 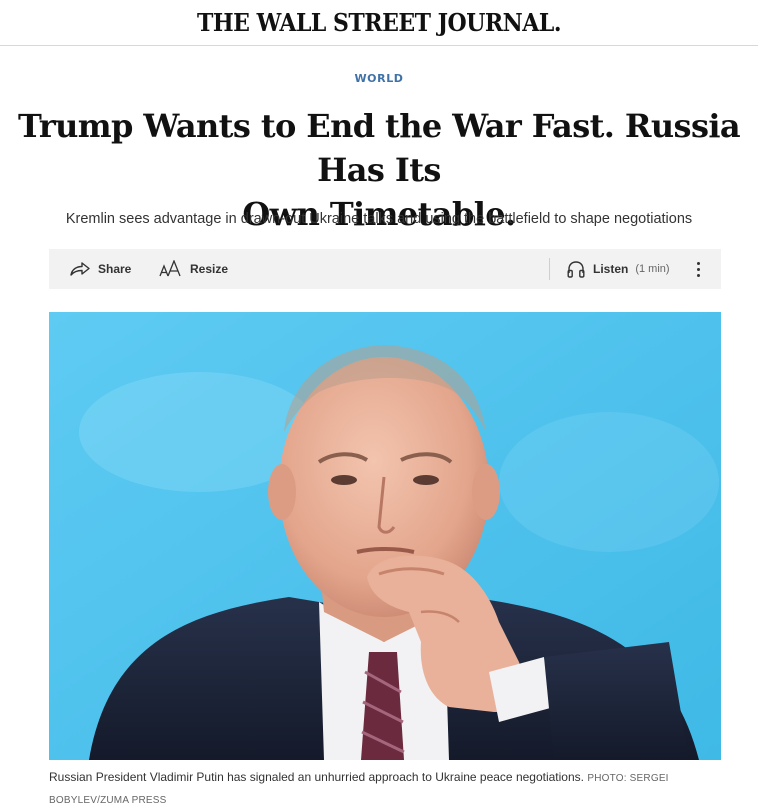 What do you see at coordinates (549, 269) in the screenshot?
I see `toolbar-divider` at bounding box center [549, 269].